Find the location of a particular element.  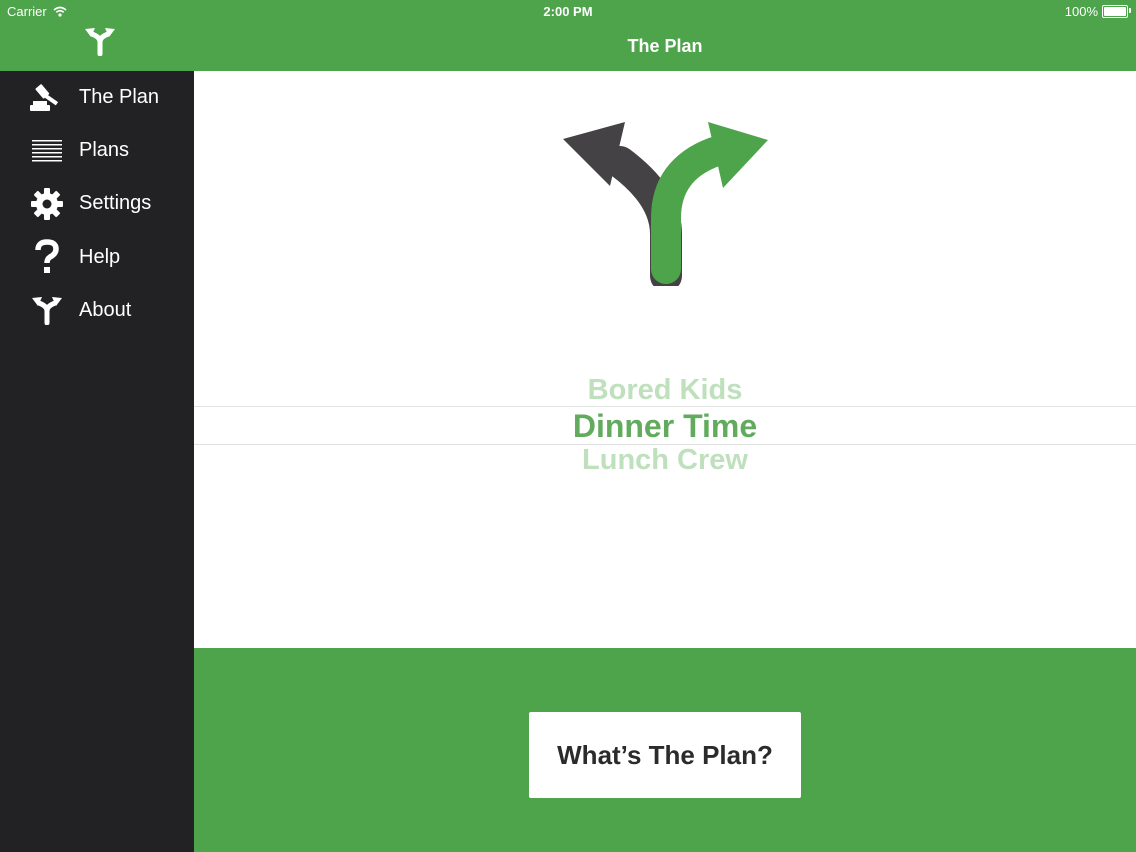

sidebar-item-the-plan: The Plan is located at coordinates (97, 97).